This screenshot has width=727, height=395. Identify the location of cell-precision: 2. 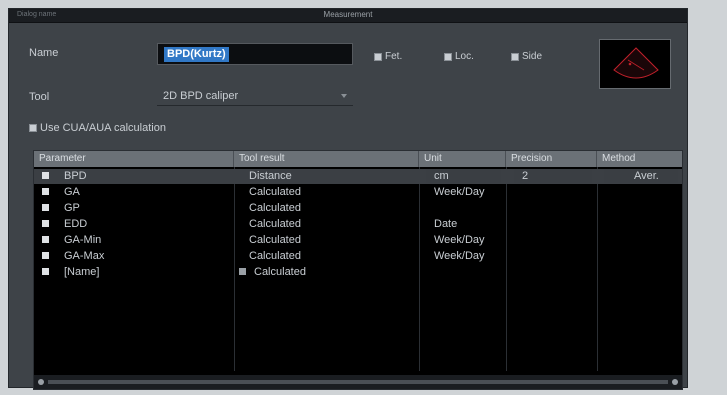
(525, 176).